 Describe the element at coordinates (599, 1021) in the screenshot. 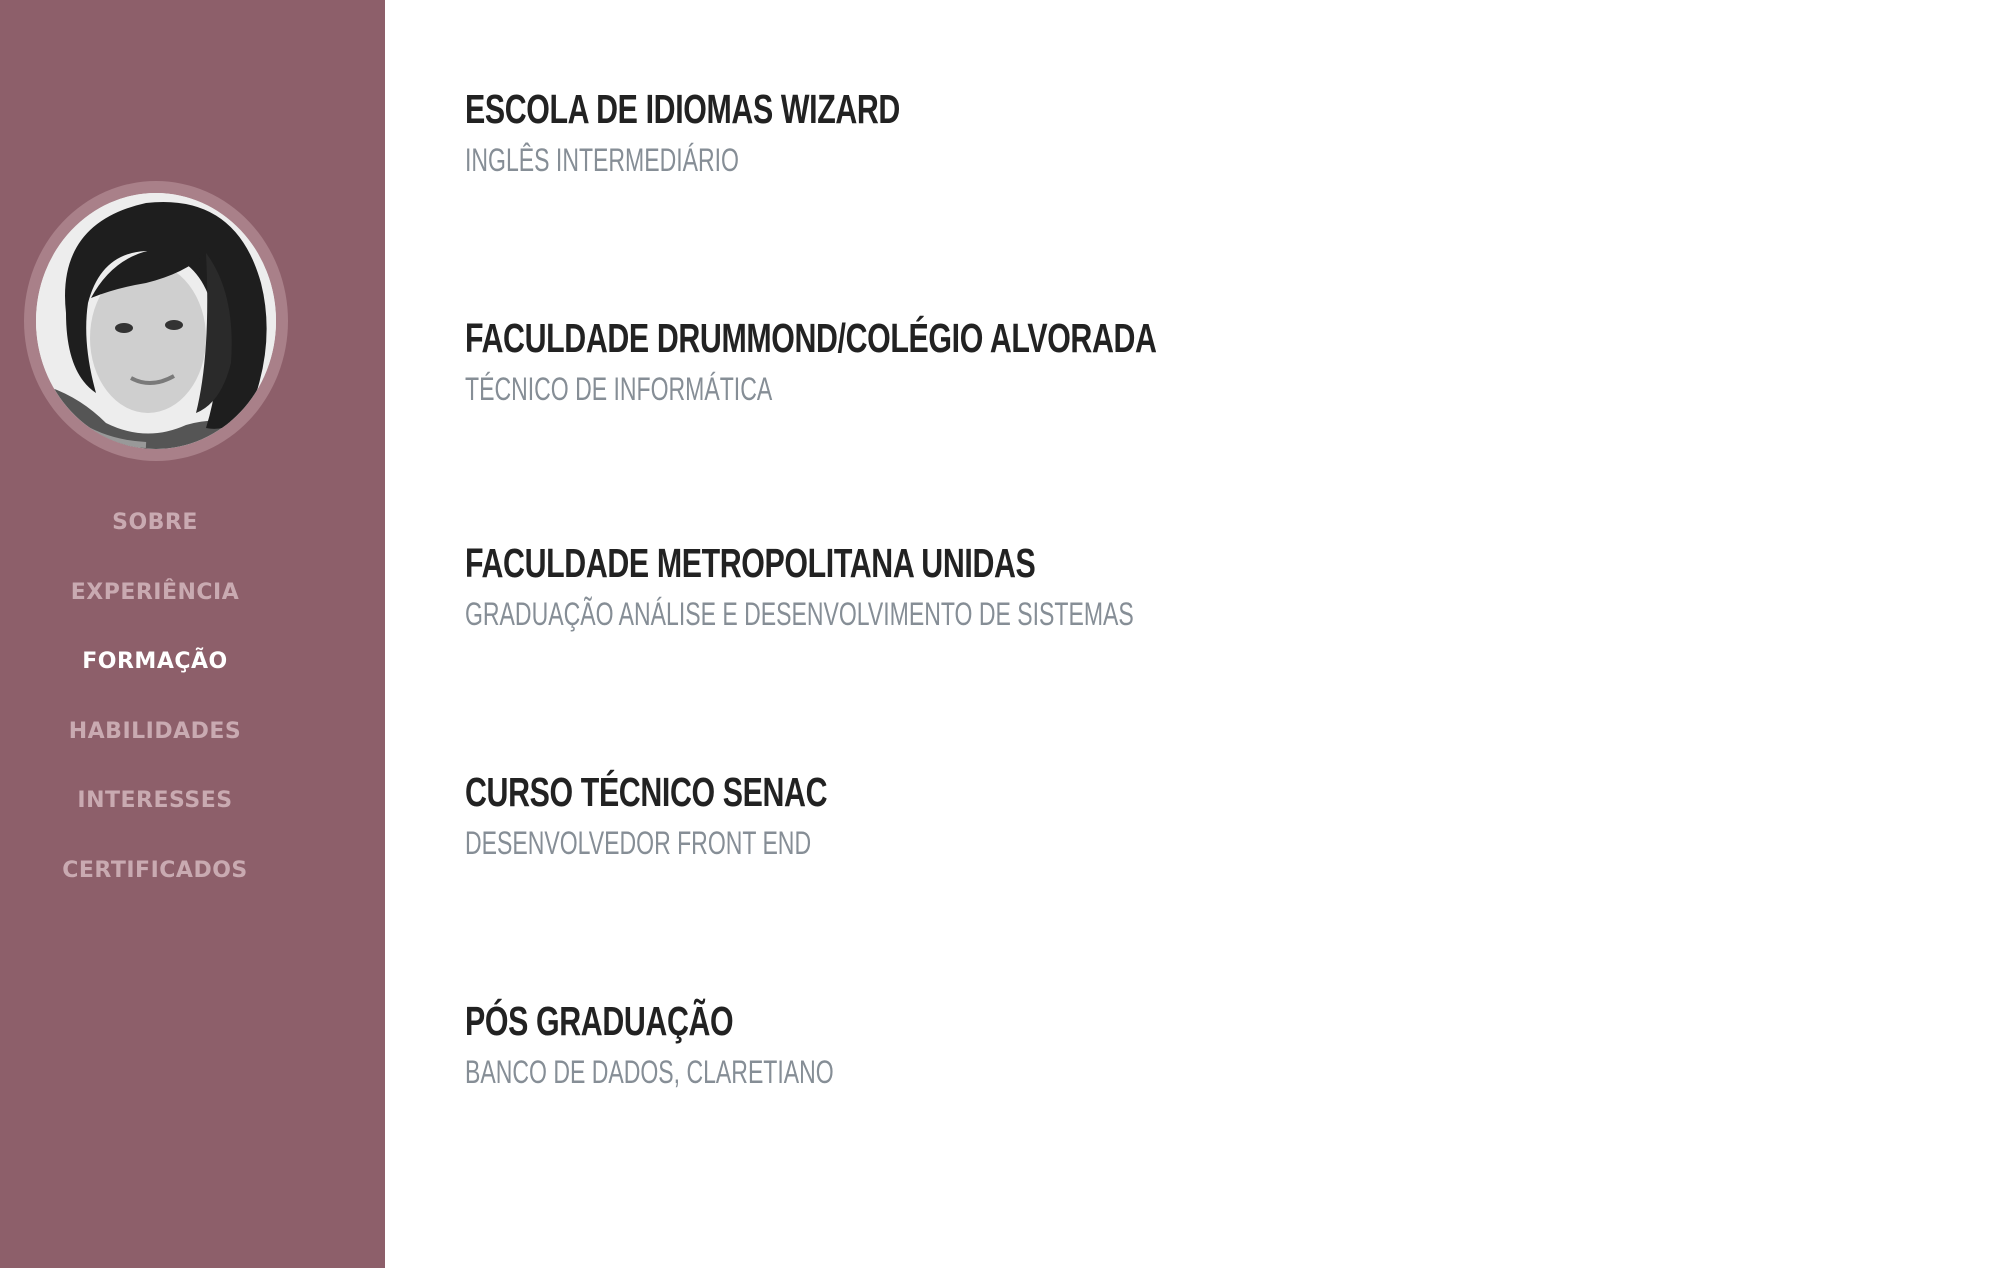

I see `entry-title: PÓS GRADUAÇÃO` at that location.